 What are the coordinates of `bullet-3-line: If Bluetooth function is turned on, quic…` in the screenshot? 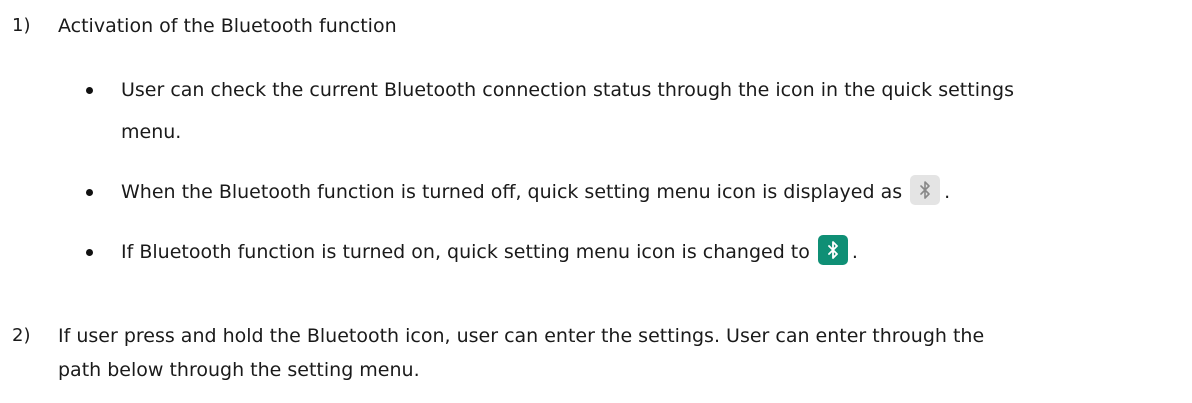 It's located at (489, 251).